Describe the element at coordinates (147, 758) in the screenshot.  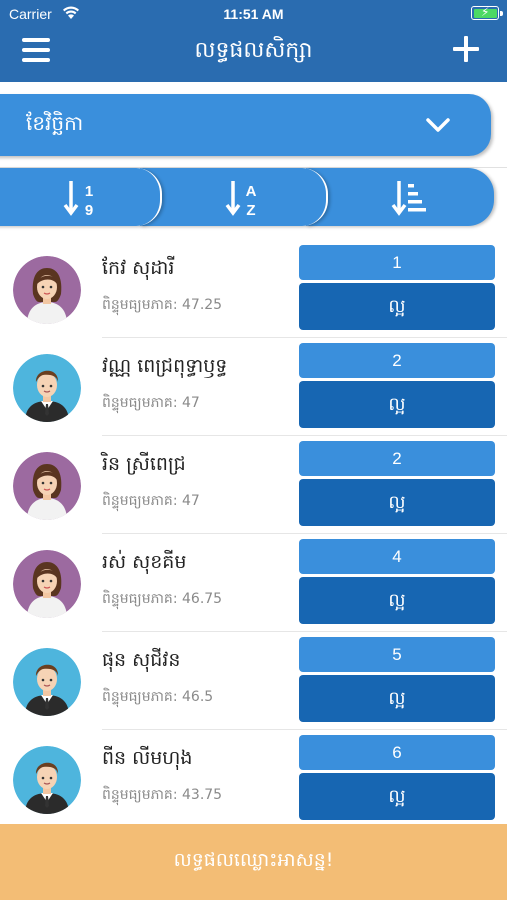
I see `student-name: ពីន លីមហុង` at that location.